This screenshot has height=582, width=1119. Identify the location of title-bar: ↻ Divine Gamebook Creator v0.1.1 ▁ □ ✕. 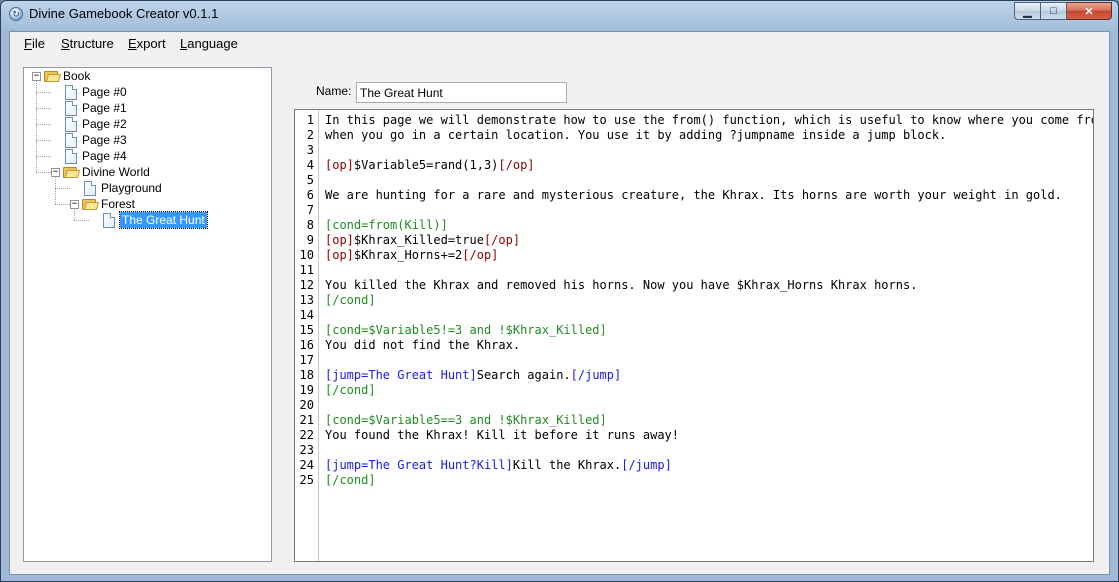
(559, 15).